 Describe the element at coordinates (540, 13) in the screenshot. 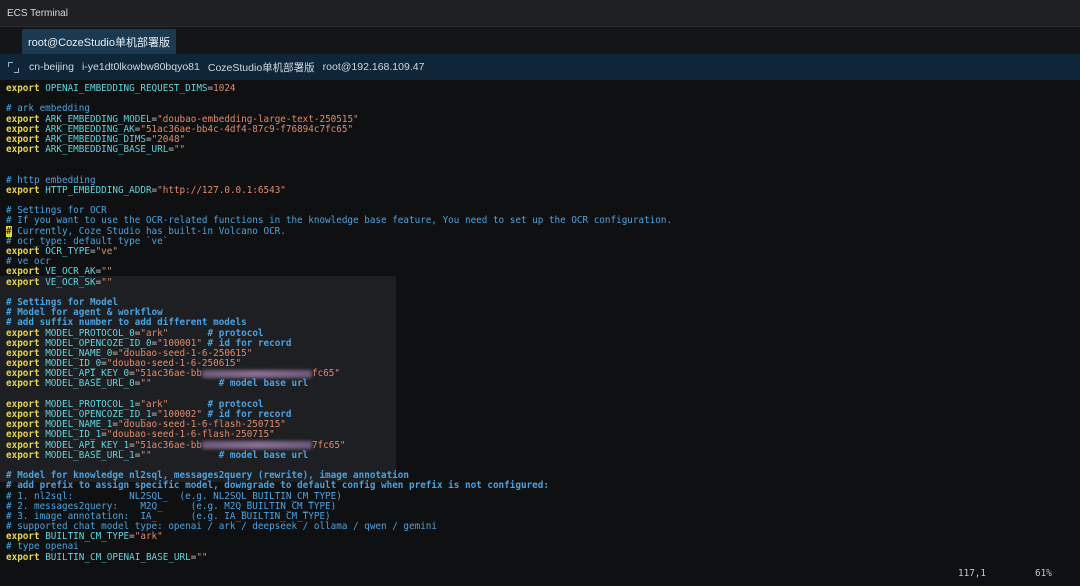

I see `window-titlebar: ECS Terminal` at that location.